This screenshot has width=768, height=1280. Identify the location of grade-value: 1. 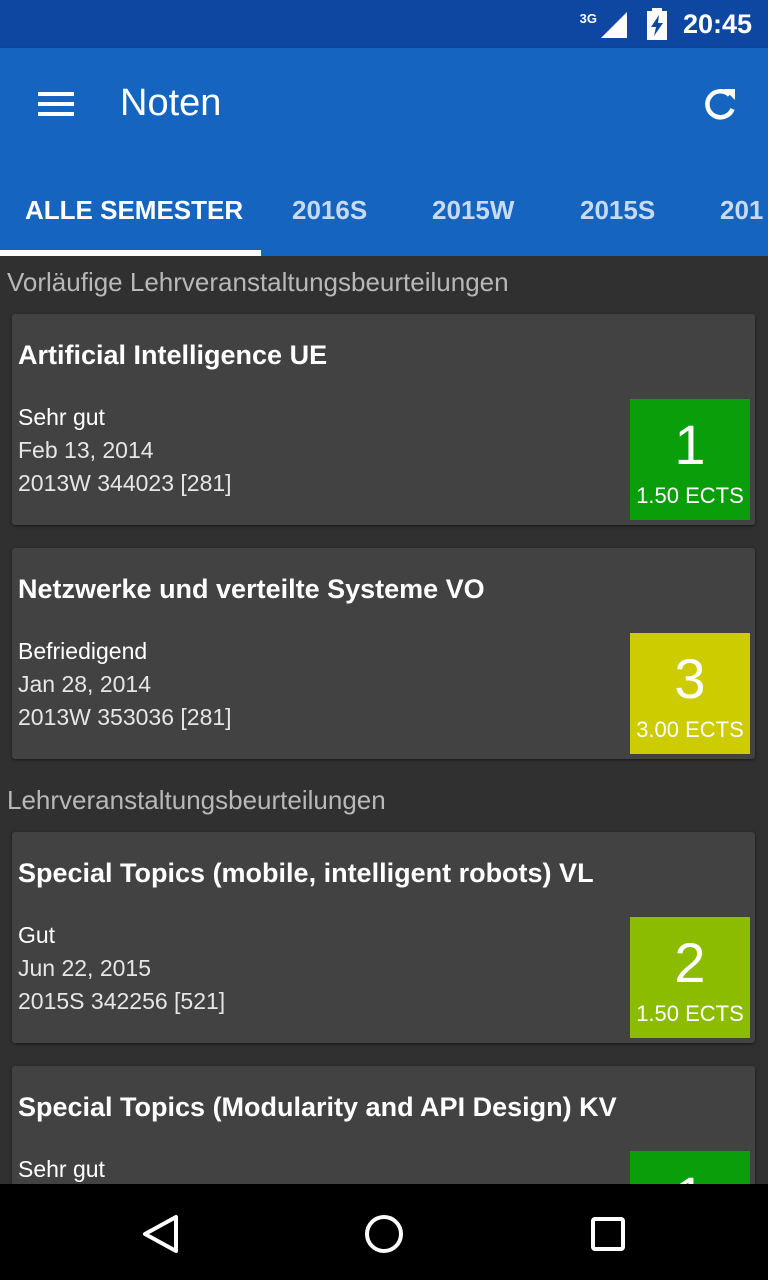
(690, 444).